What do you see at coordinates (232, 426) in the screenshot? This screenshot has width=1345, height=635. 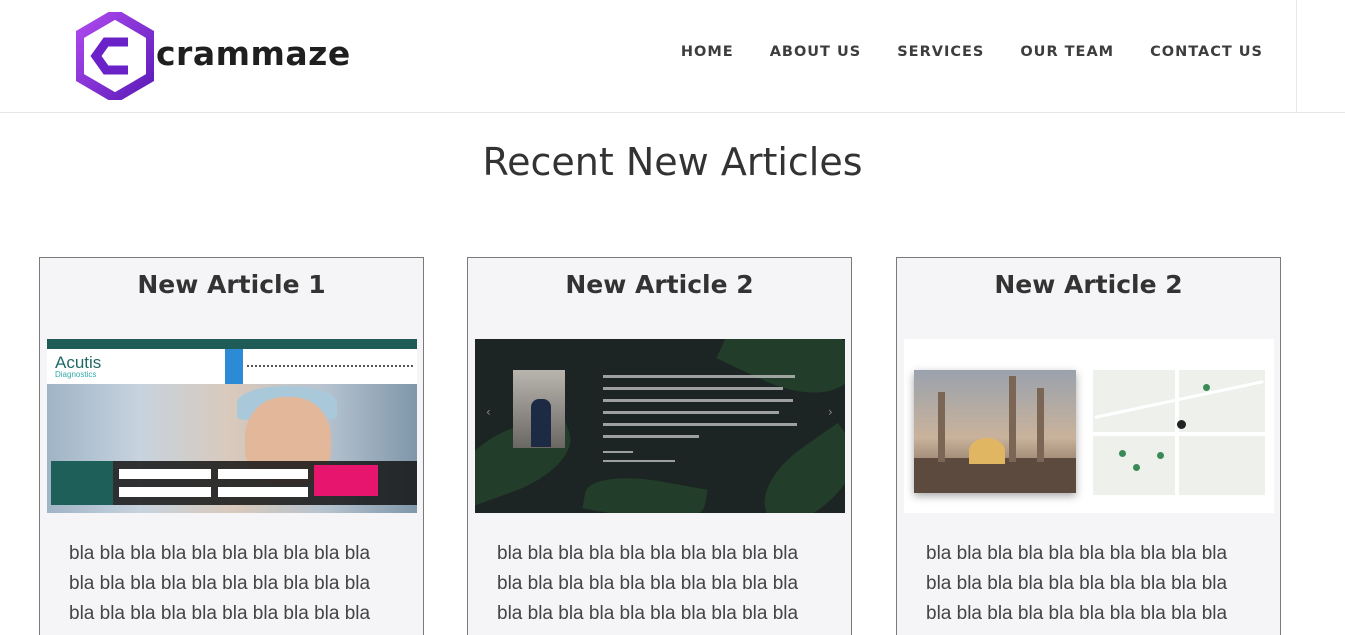 I see `article-image: Acutis Diagnostics` at bounding box center [232, 426].